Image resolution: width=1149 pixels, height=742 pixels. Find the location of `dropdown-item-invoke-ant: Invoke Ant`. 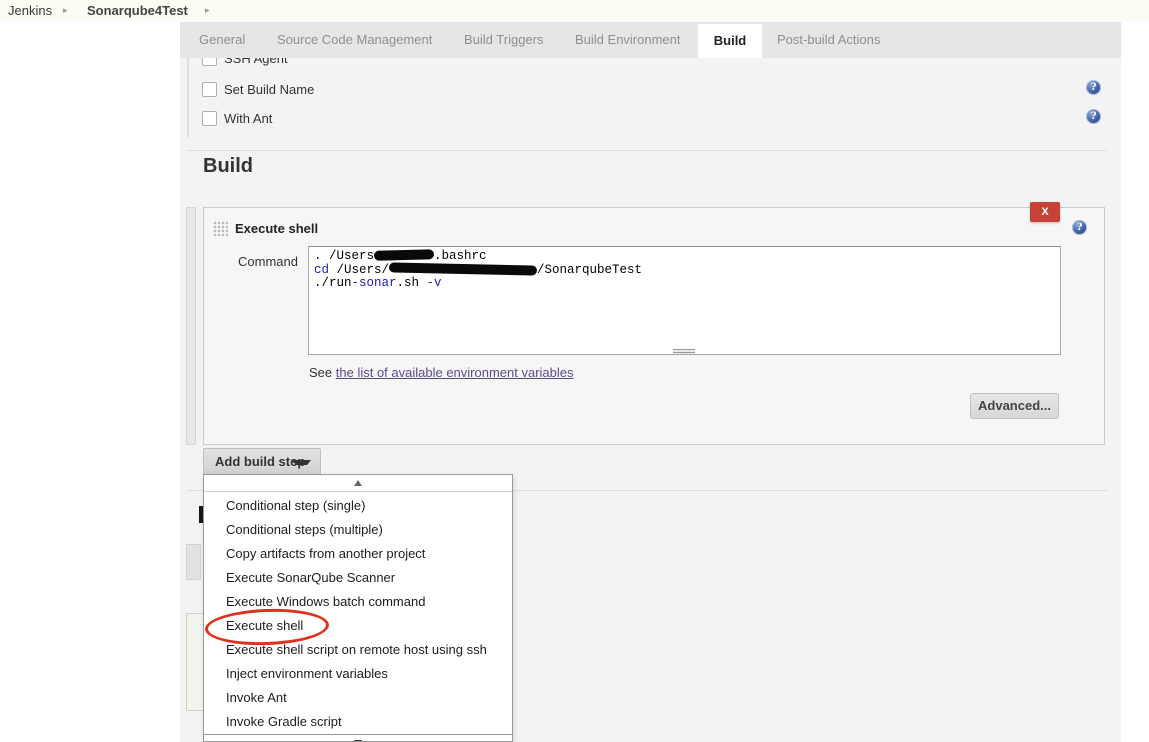

dropdown-item-invoke-ant: Invoke Ant is located at coordinates (358, 698).